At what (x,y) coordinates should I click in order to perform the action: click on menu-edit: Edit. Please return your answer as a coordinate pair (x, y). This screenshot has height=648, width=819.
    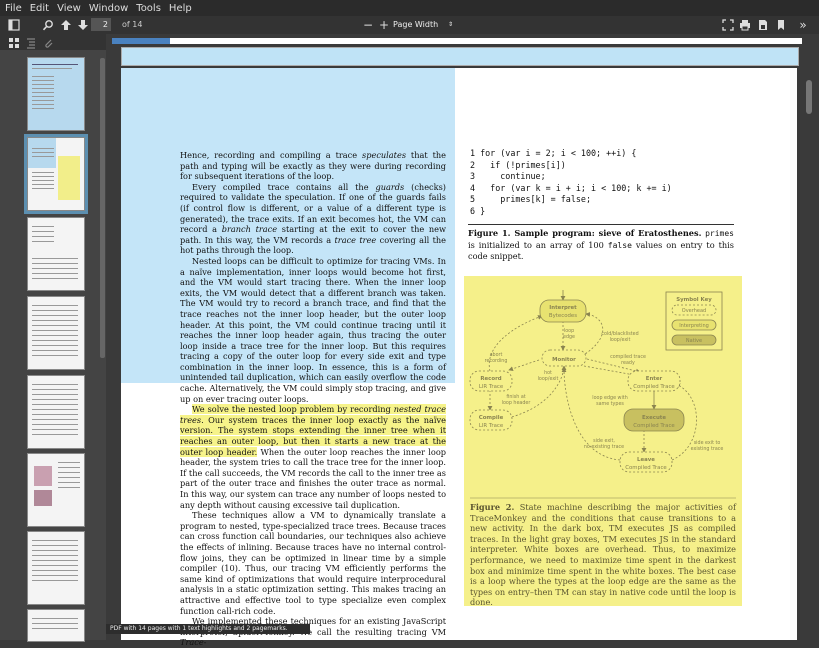
    Looking at the image, I should click on (38, 8).